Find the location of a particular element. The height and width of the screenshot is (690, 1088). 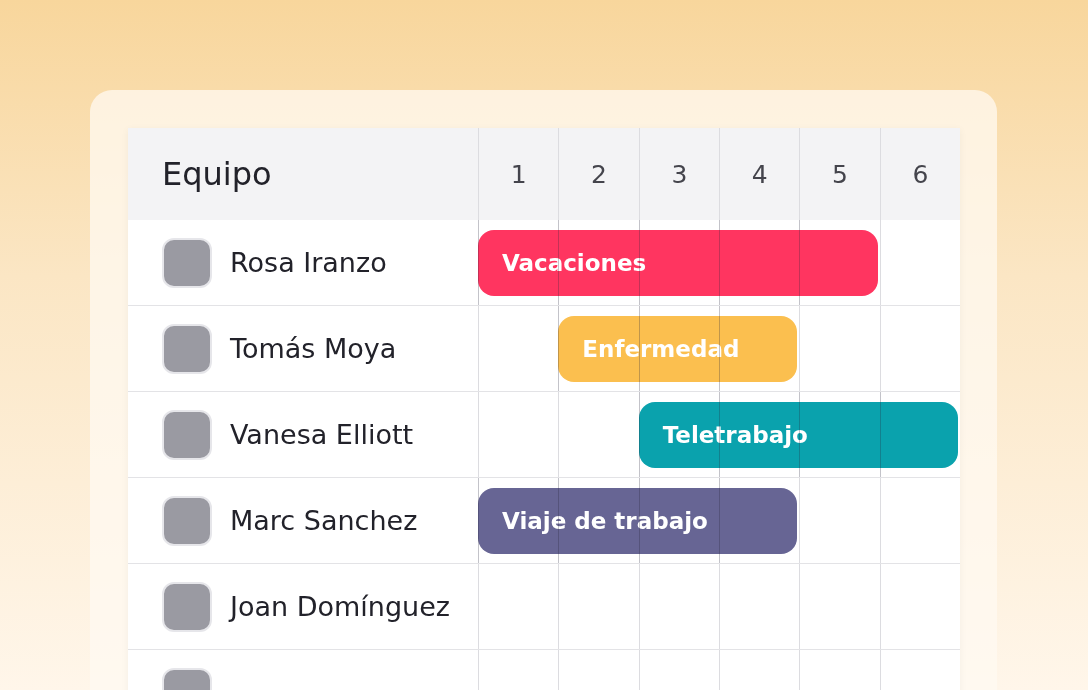

event-bar: Teletrabajo is located at coordinates (798, 434).